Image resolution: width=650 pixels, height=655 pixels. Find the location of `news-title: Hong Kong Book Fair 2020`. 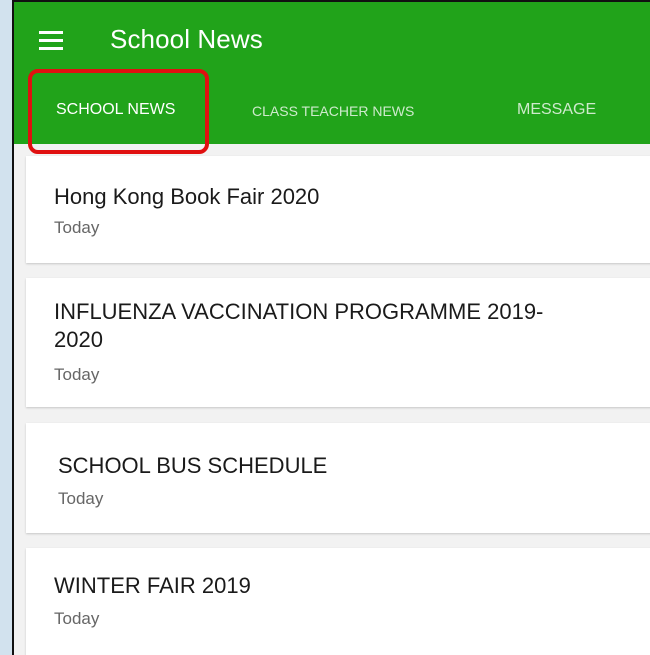

news-title: Hong Kong Book Fair 2020 is located at coordinates (187, 196).